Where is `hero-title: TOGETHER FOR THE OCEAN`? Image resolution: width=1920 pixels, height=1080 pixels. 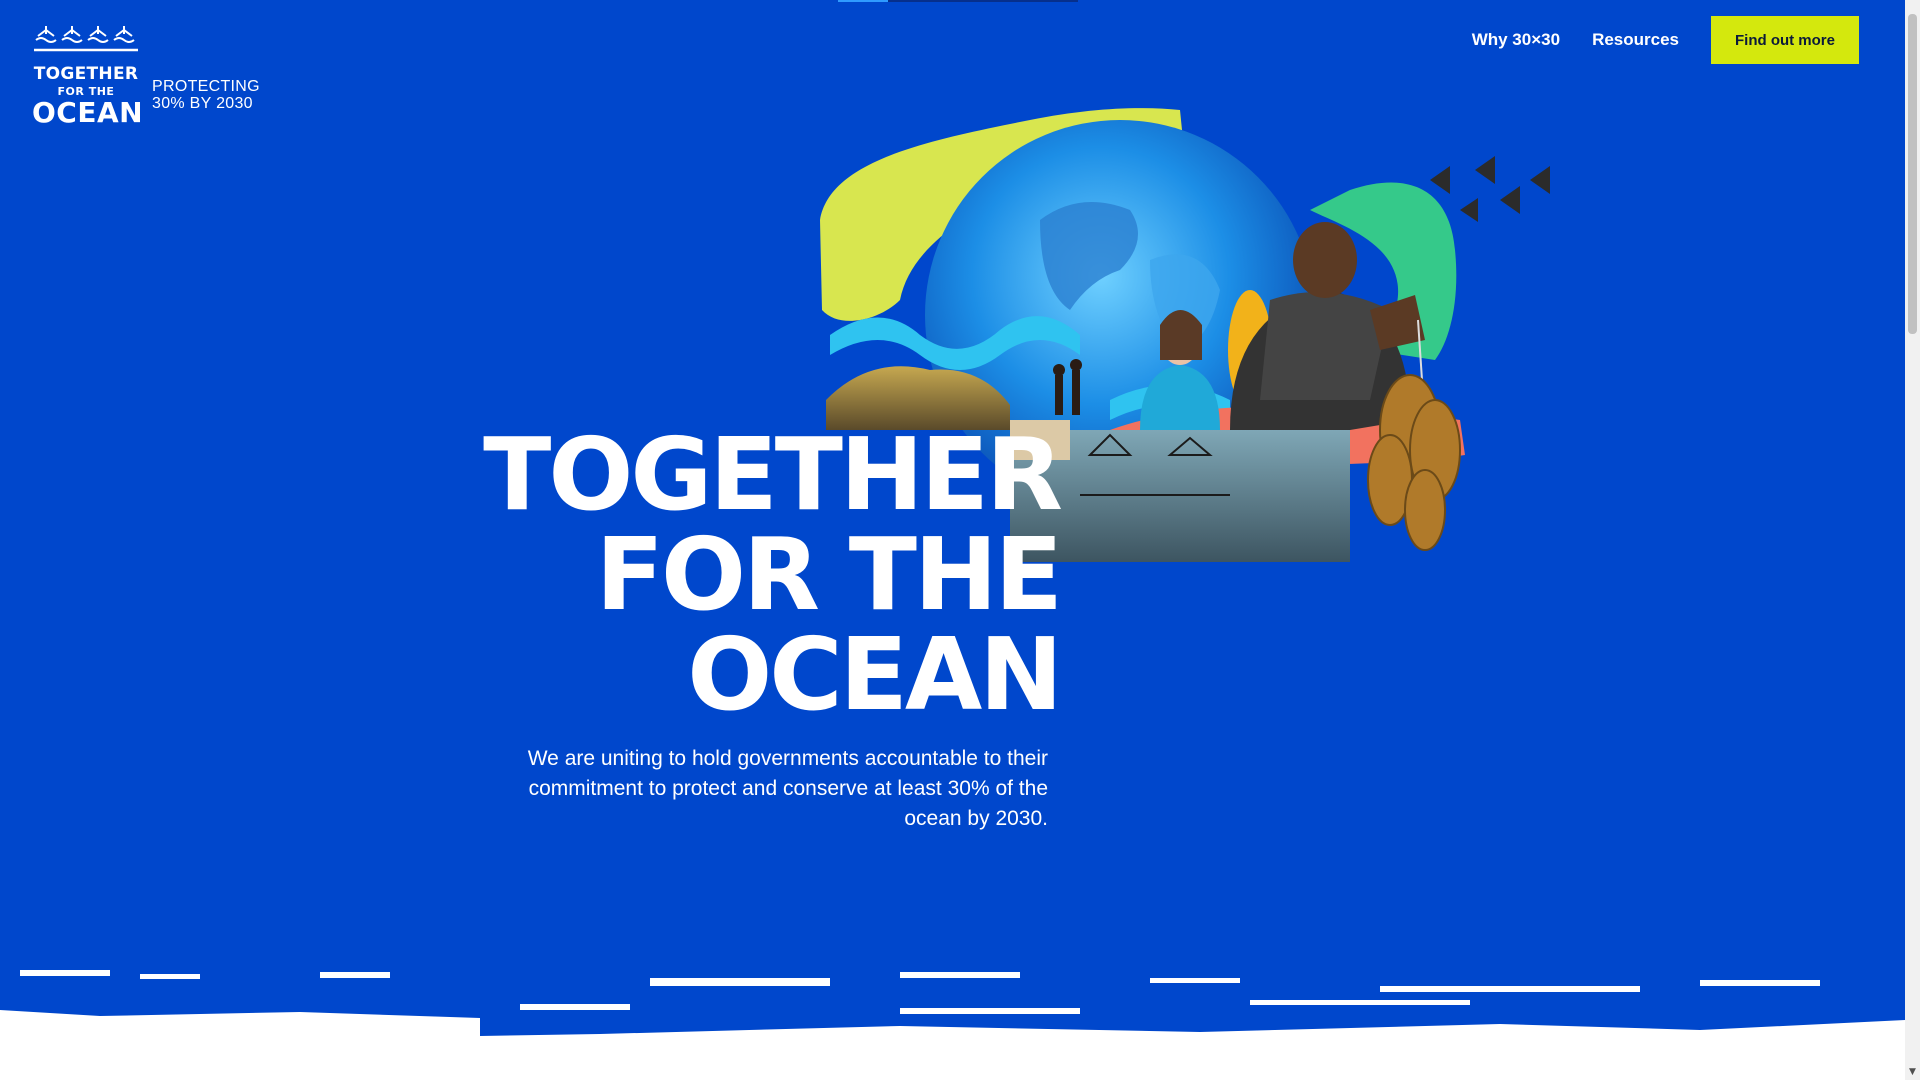 hero-title: TOGETHER FOR THE OCEAN is located at coordinates (761, 574).